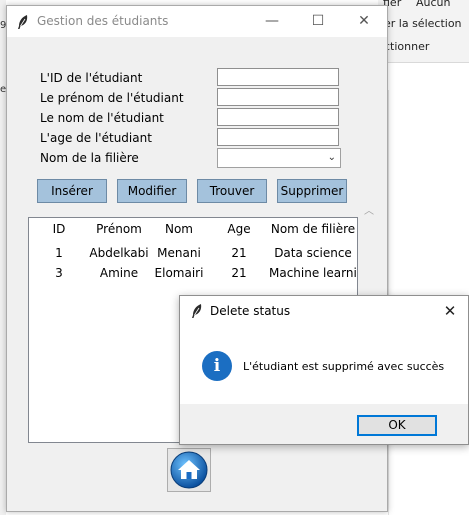  Describe the element at coordinates (119, 253) in the screenshot. I see `table-cell: Abdelkabi` at that location.